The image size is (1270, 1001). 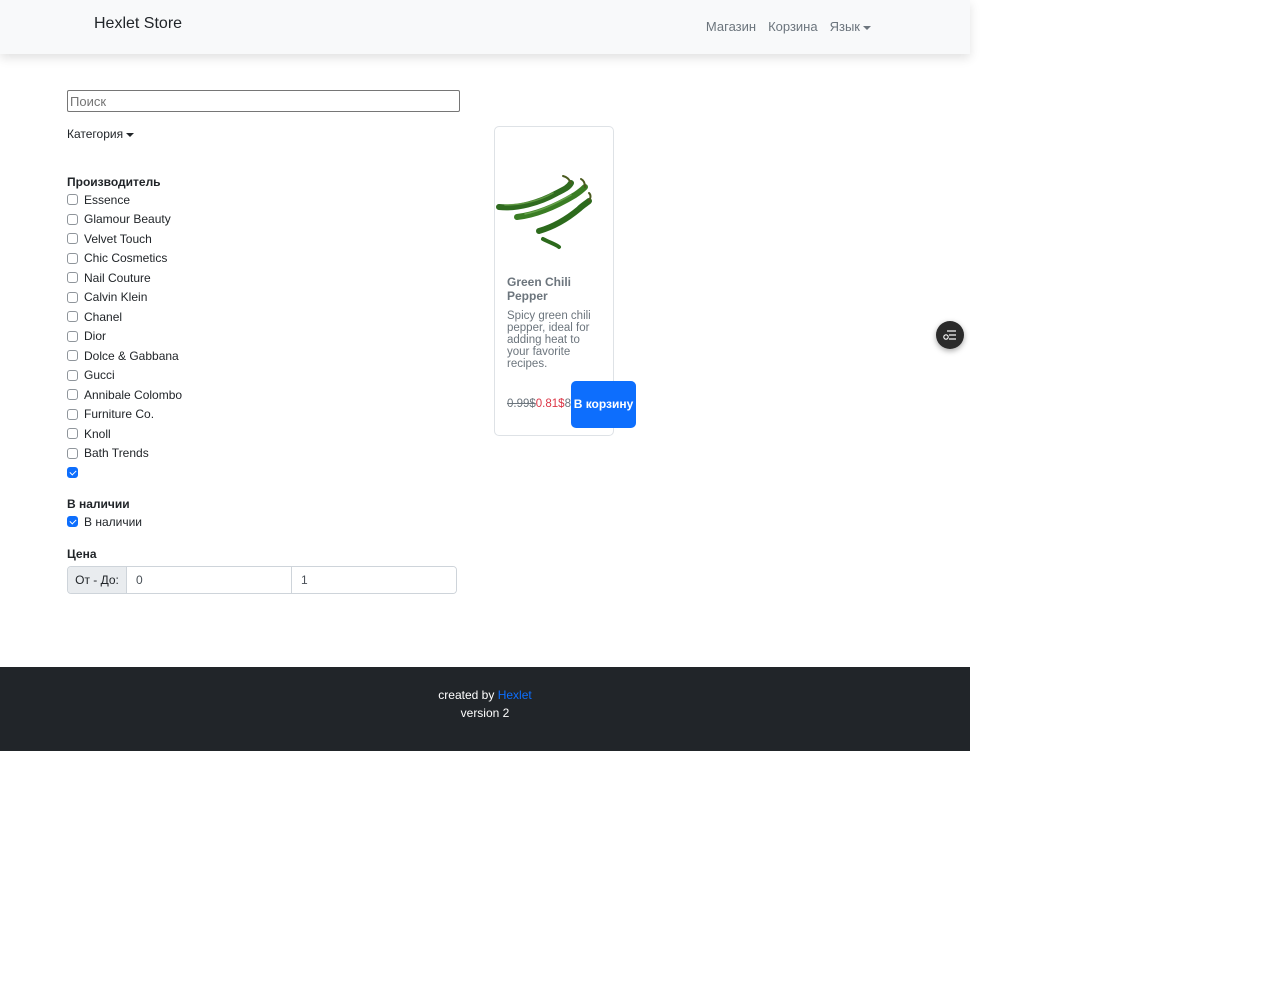 I want to click on nav-links: Магазин Корзина Язык, so click(x=788, y=26).